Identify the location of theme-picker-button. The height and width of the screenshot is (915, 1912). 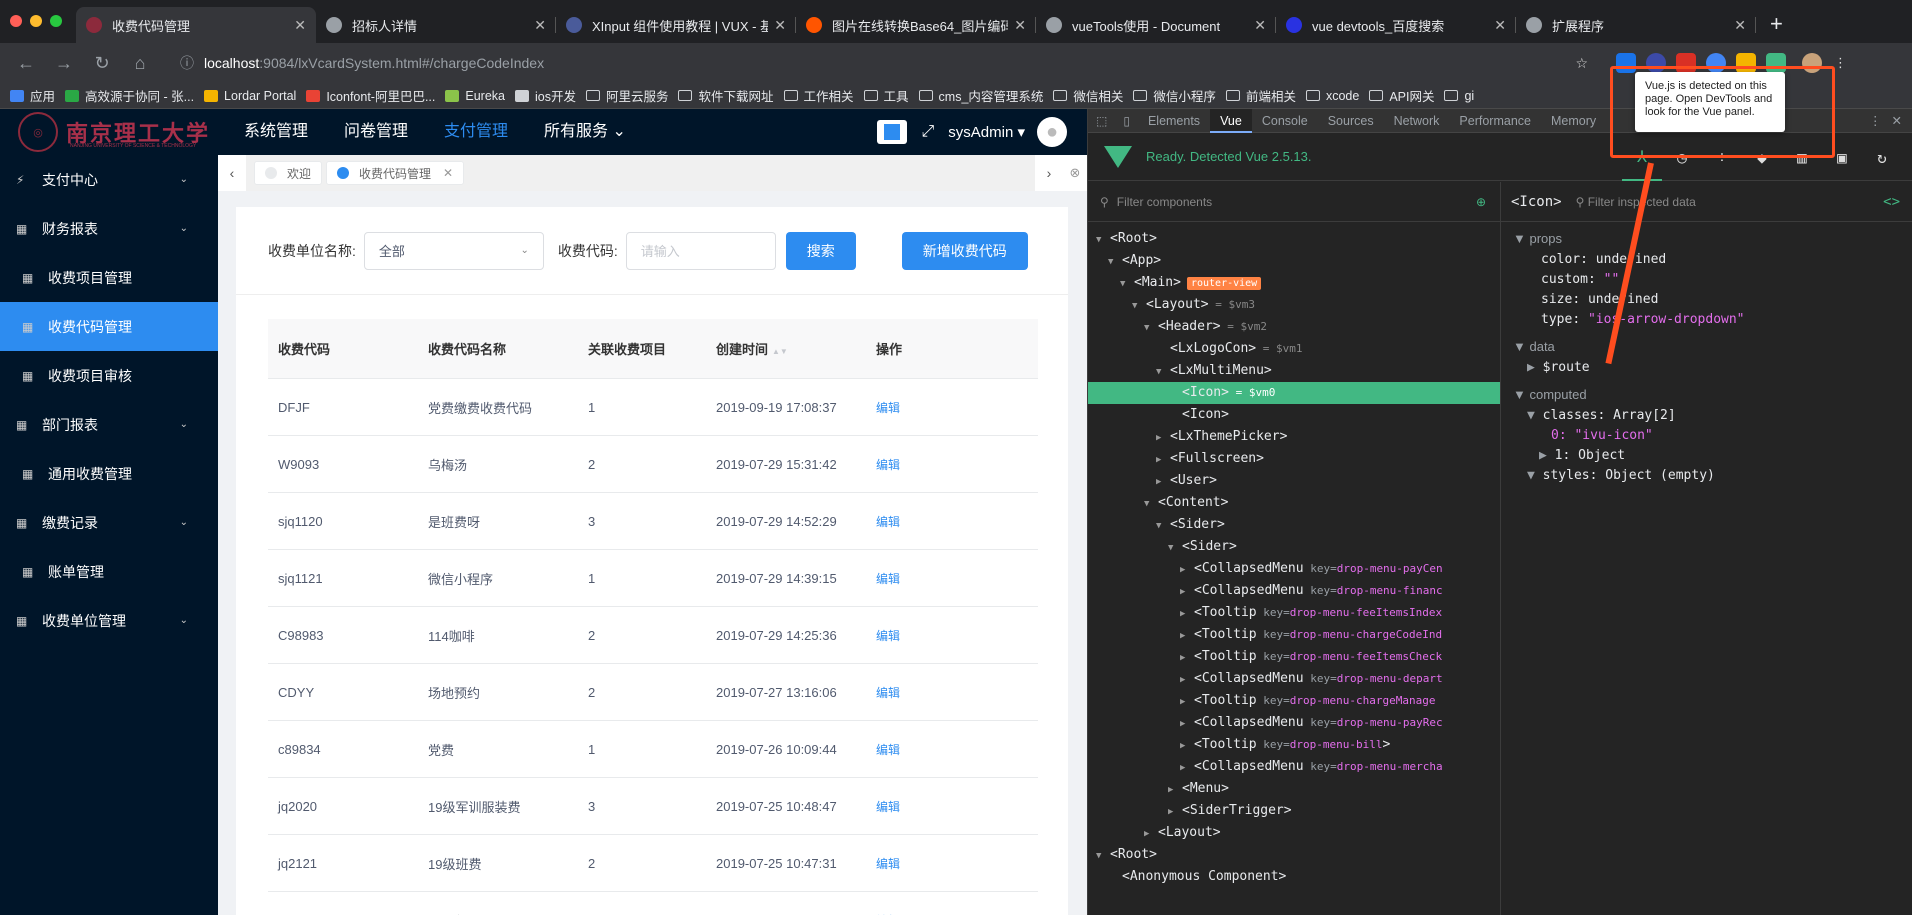
(892, 132).